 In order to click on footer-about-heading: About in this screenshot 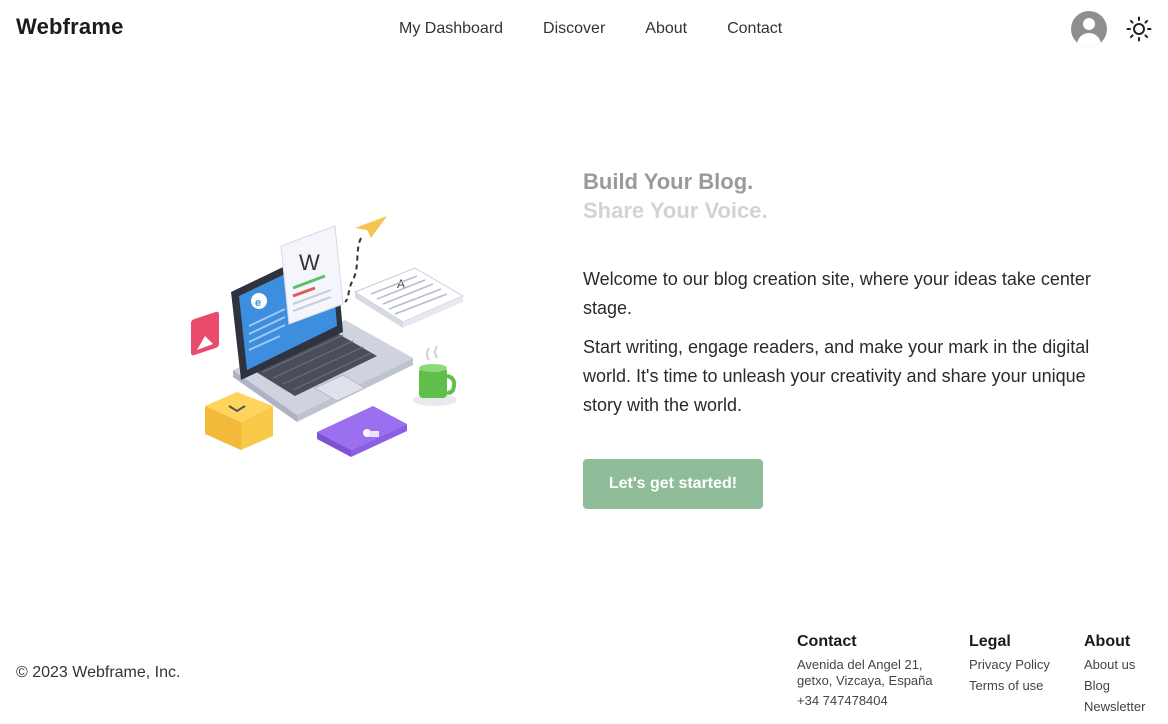, I will do `click(1107, 641)`.